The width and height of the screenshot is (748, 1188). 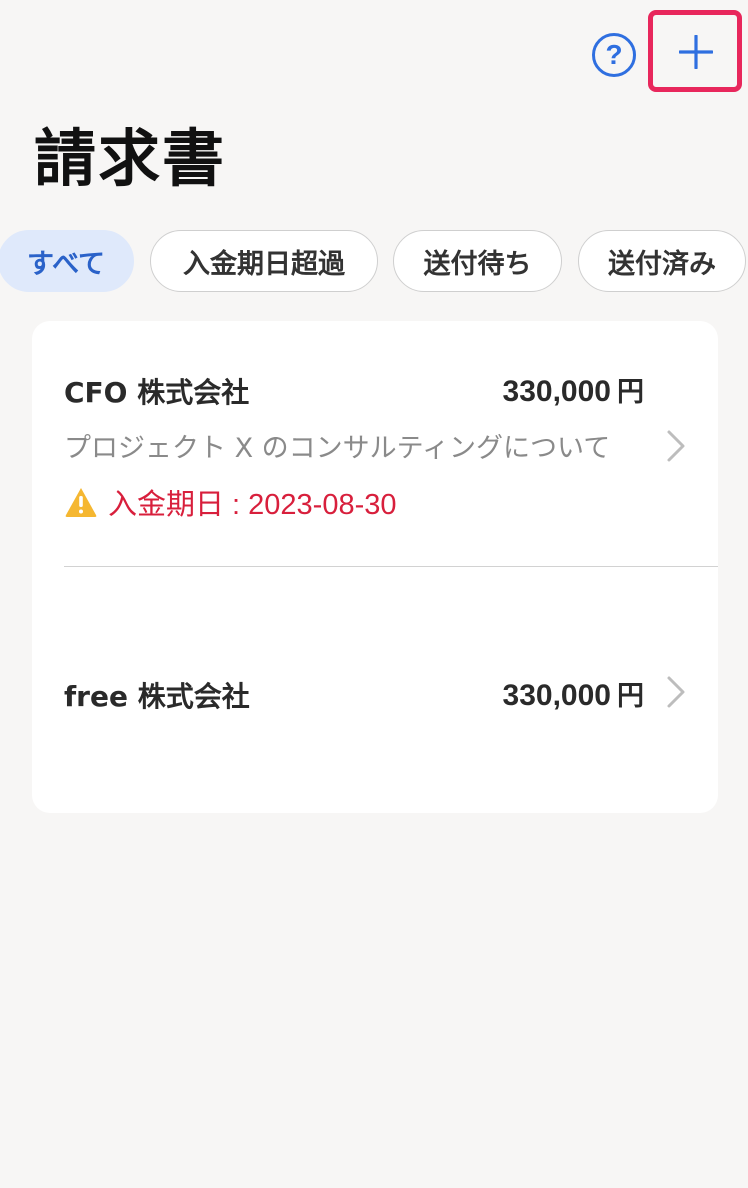 I want to click on company-name: free 株式会社, so click(x=157, y=696).